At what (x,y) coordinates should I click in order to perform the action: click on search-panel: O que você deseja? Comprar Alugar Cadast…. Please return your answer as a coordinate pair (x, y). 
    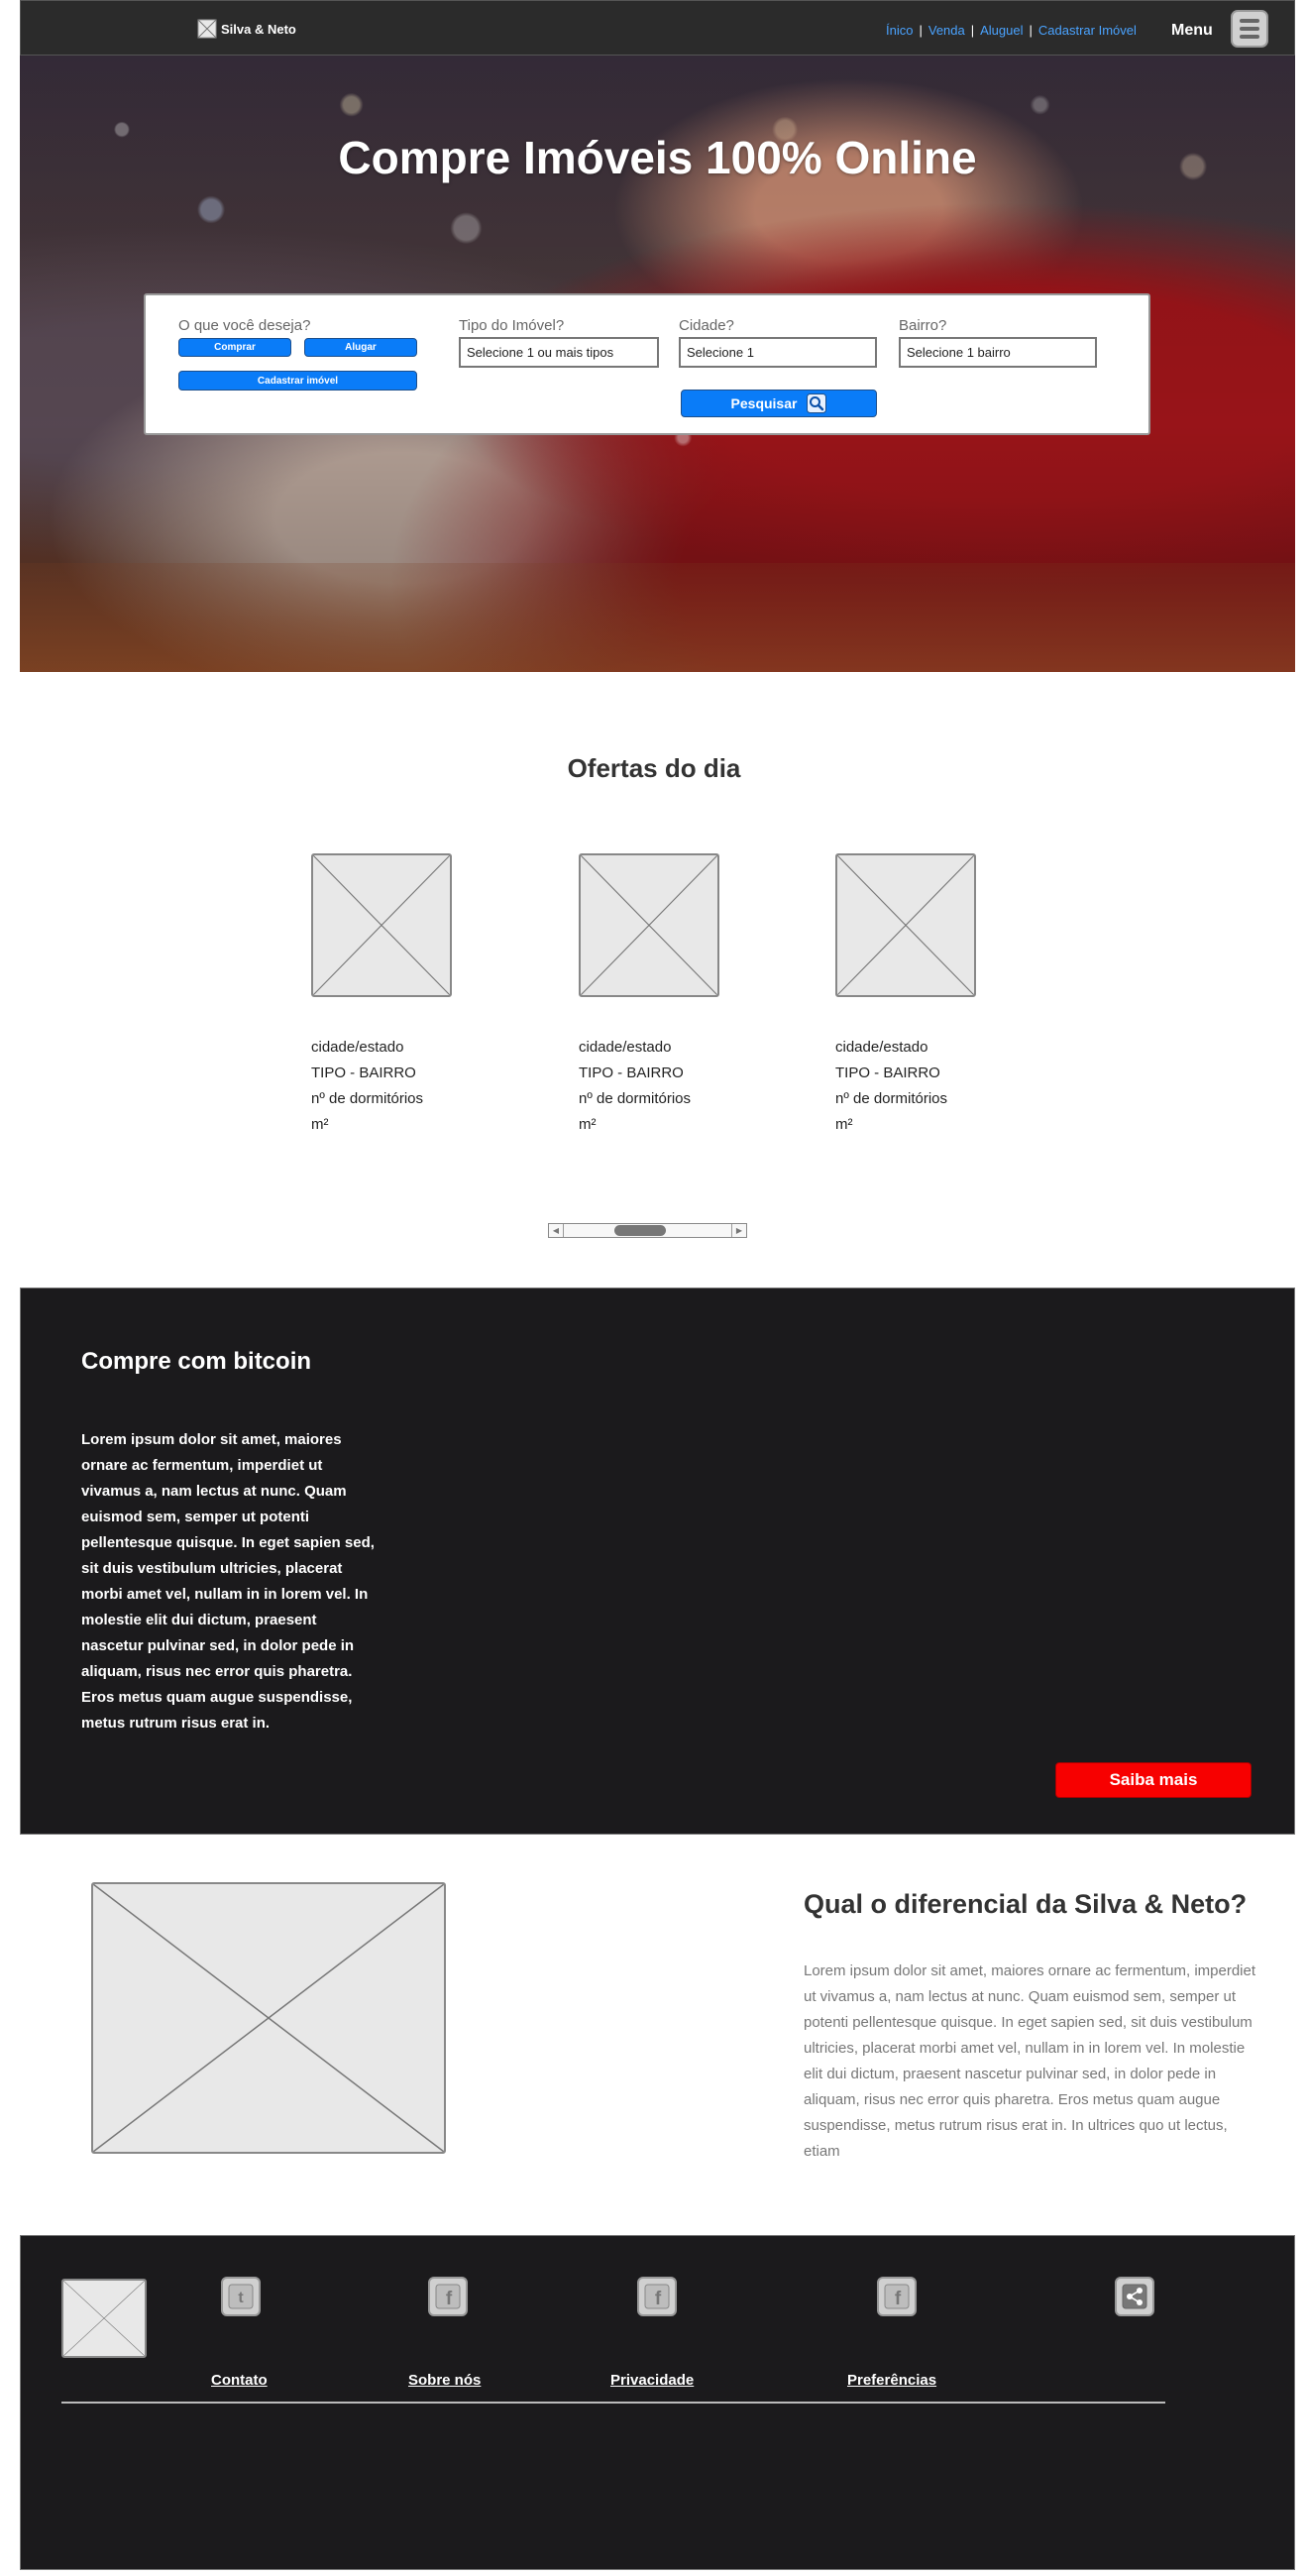
    Looking at the image, I should click on (647, 364).